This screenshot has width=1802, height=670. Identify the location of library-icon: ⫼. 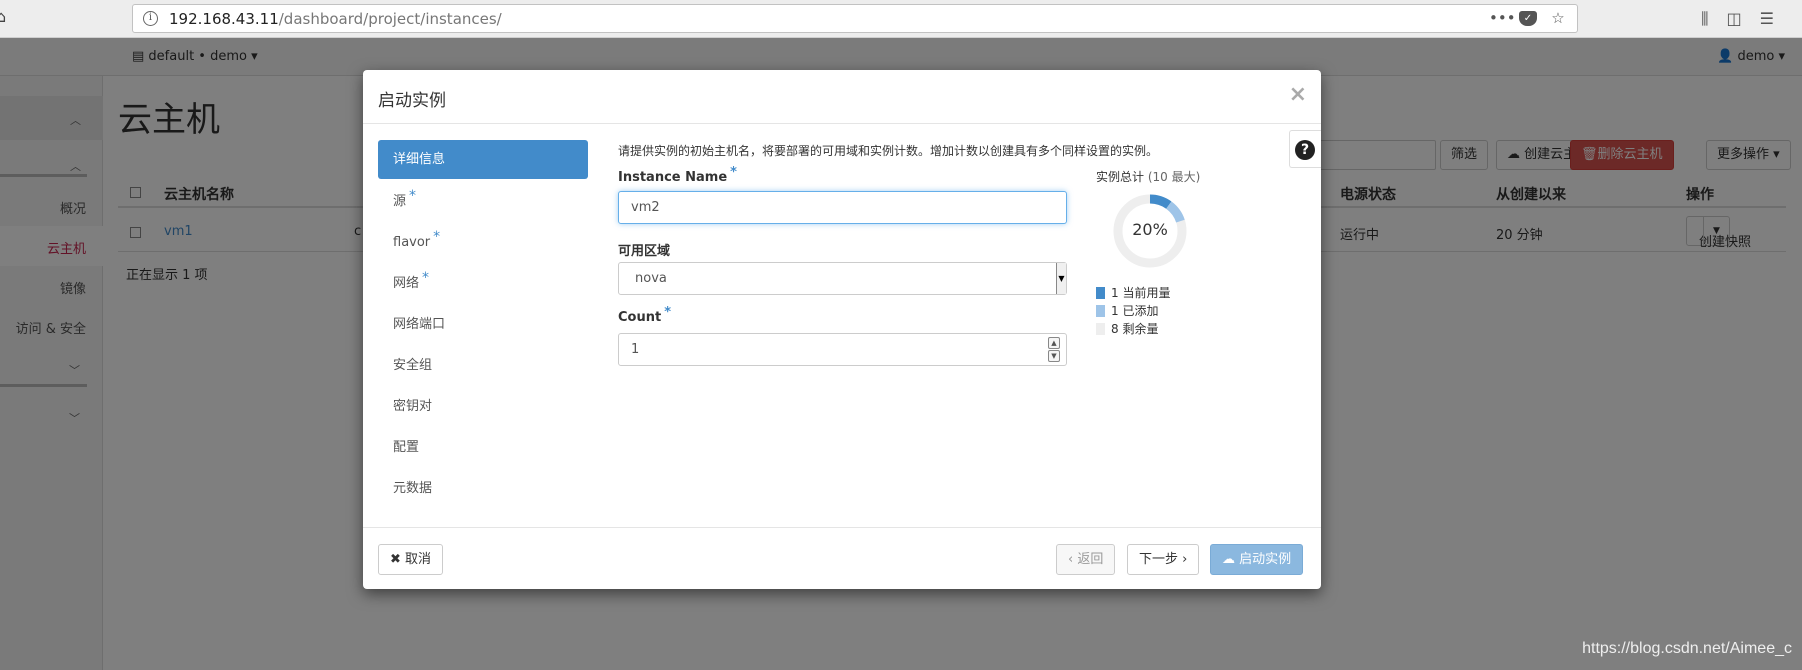
(1704, 19).